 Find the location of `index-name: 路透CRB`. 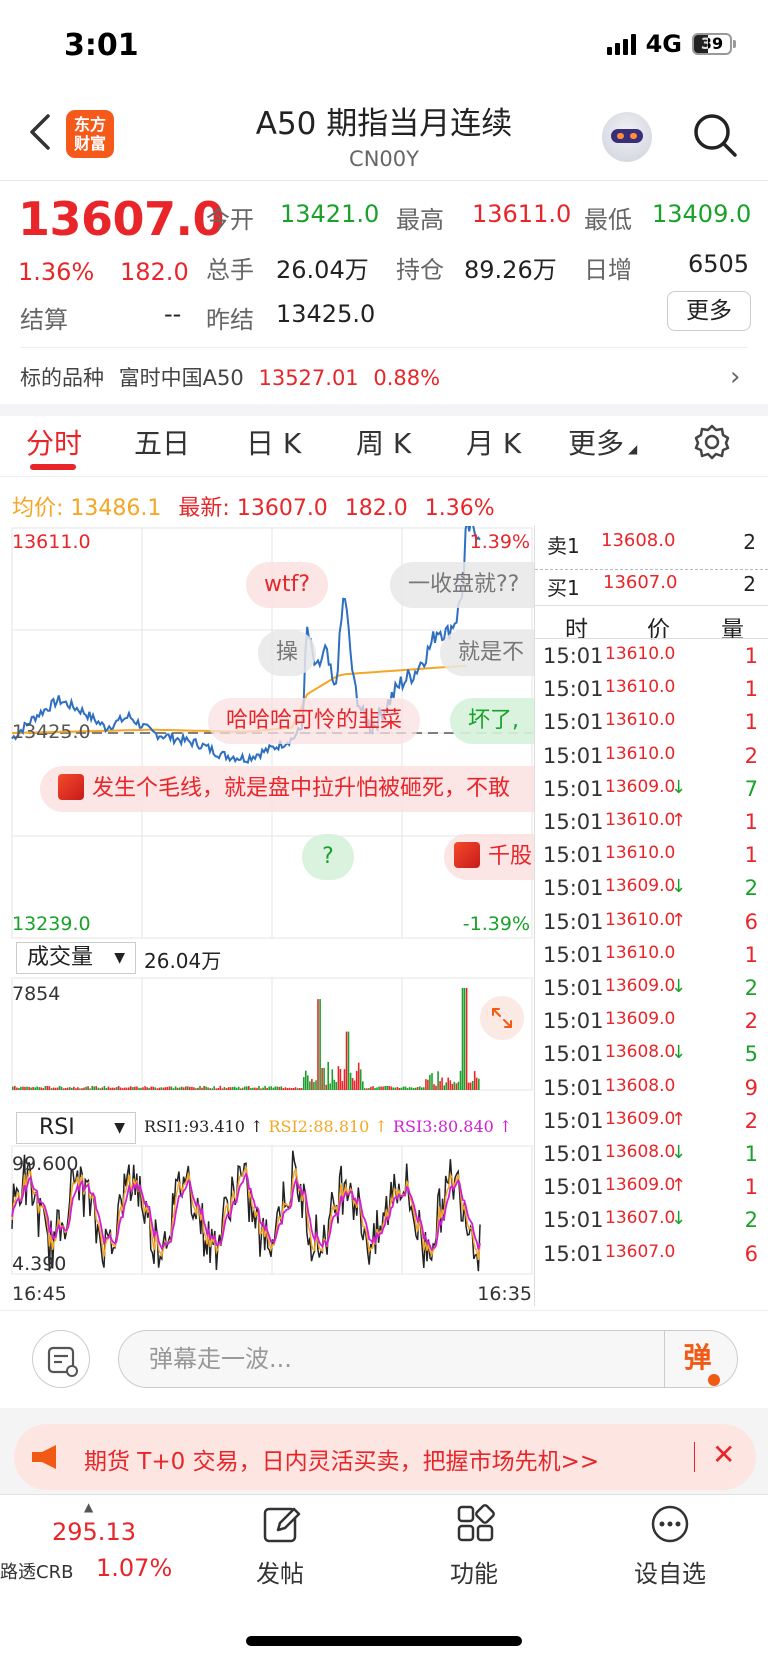

index-name: 路透CRB is located at coordinates (36, 1571).